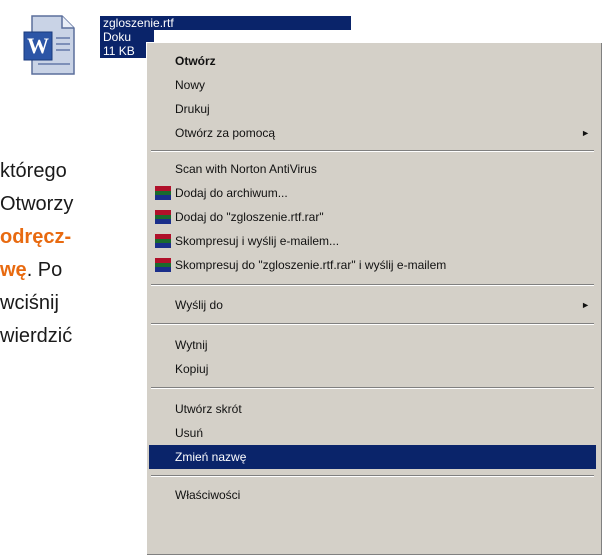  Describe the element at coordinates (372, 345) in the screenshot. I see `menu-item-cut: Wytnij` at that location.